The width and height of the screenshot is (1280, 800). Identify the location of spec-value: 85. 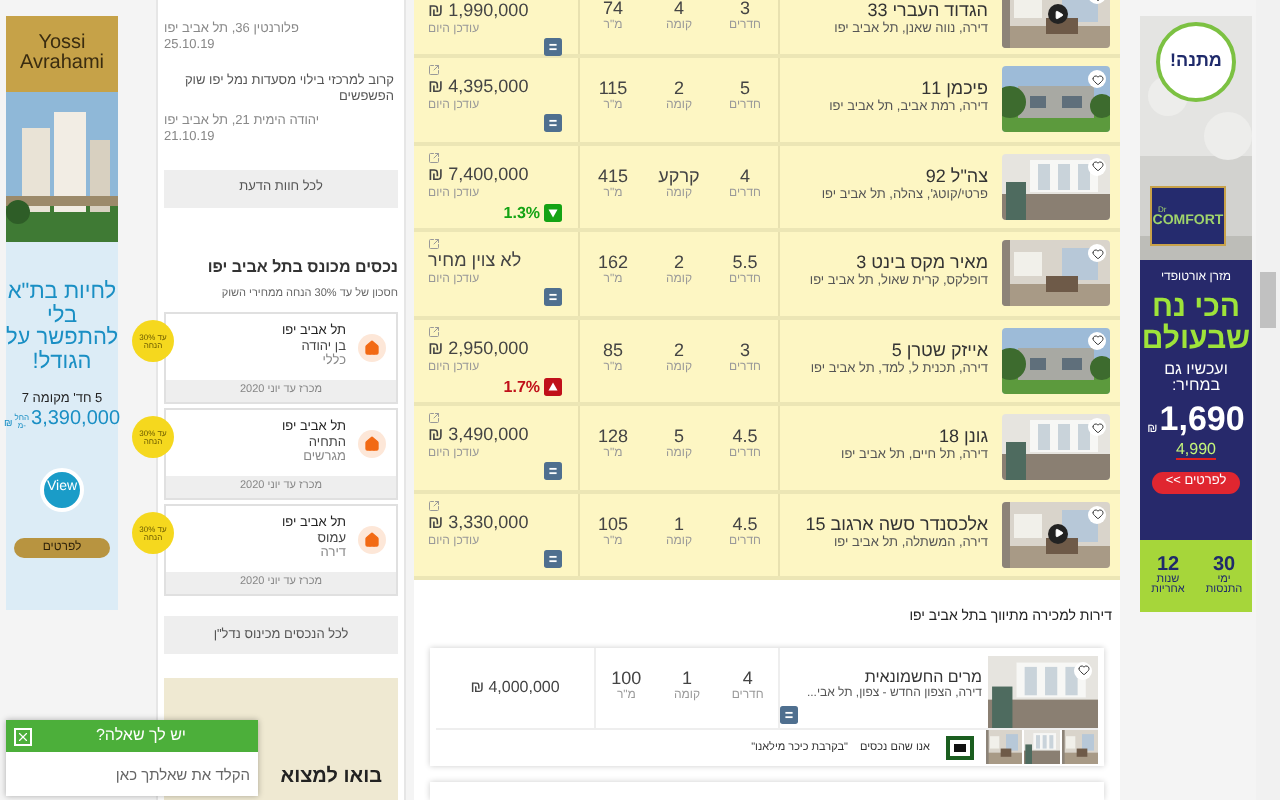
(613, 350).